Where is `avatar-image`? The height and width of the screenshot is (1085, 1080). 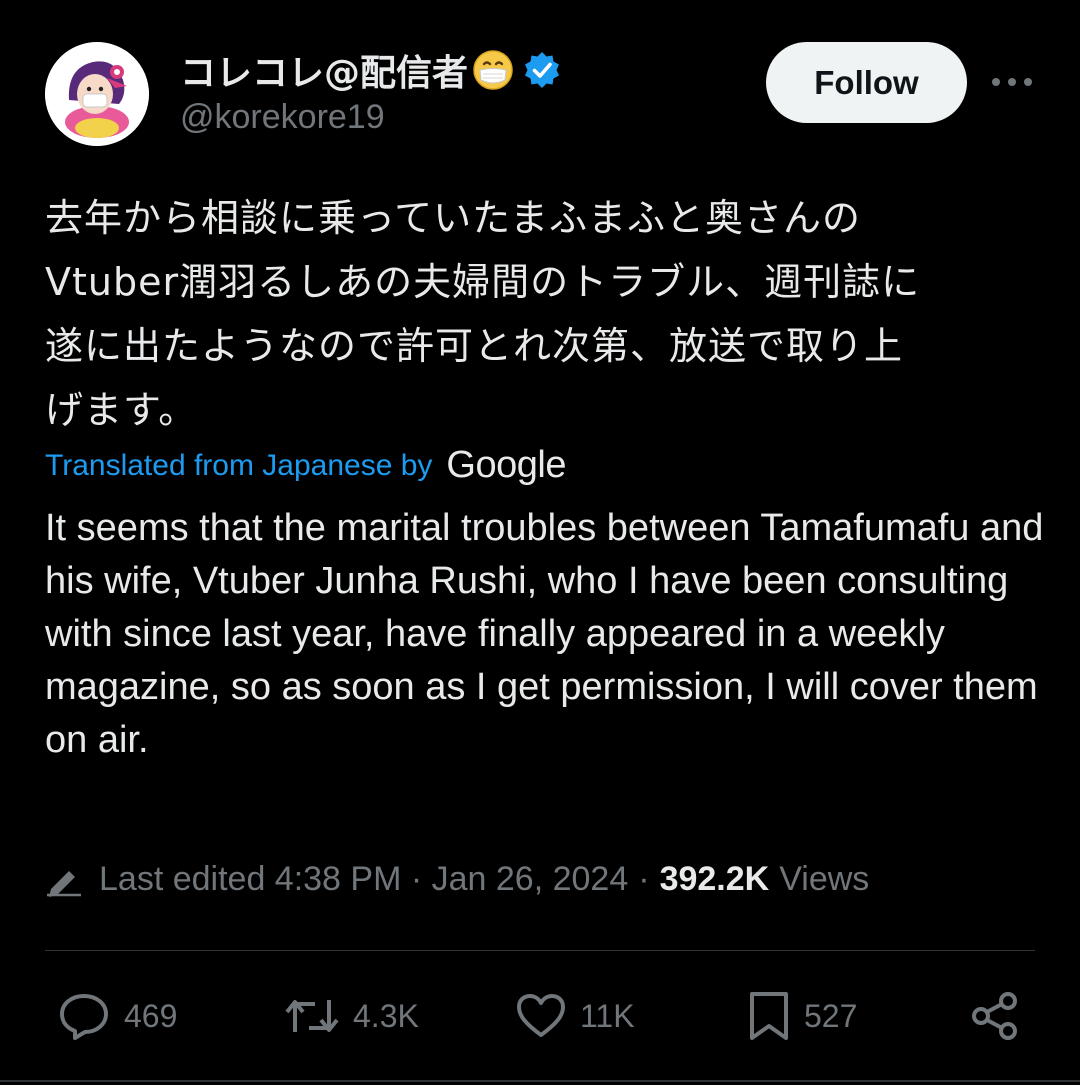 avatar-image is located at coordinates (97, 94).